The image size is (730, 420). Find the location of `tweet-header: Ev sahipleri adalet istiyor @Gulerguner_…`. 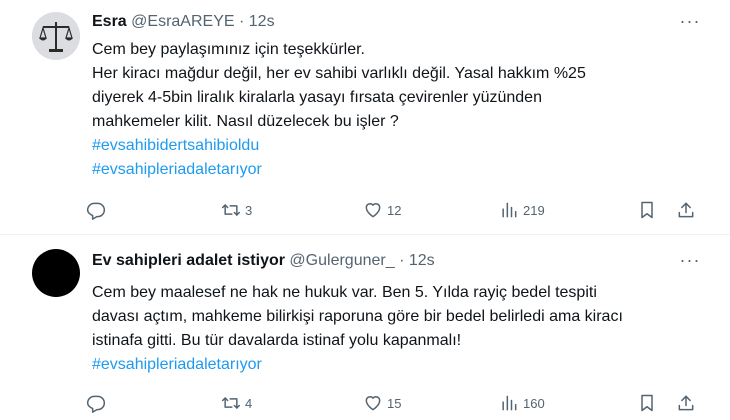

tweet-header: Ev sahipleri adalet istiyor @Gulerguner_… is located at coordinates (263, 261).